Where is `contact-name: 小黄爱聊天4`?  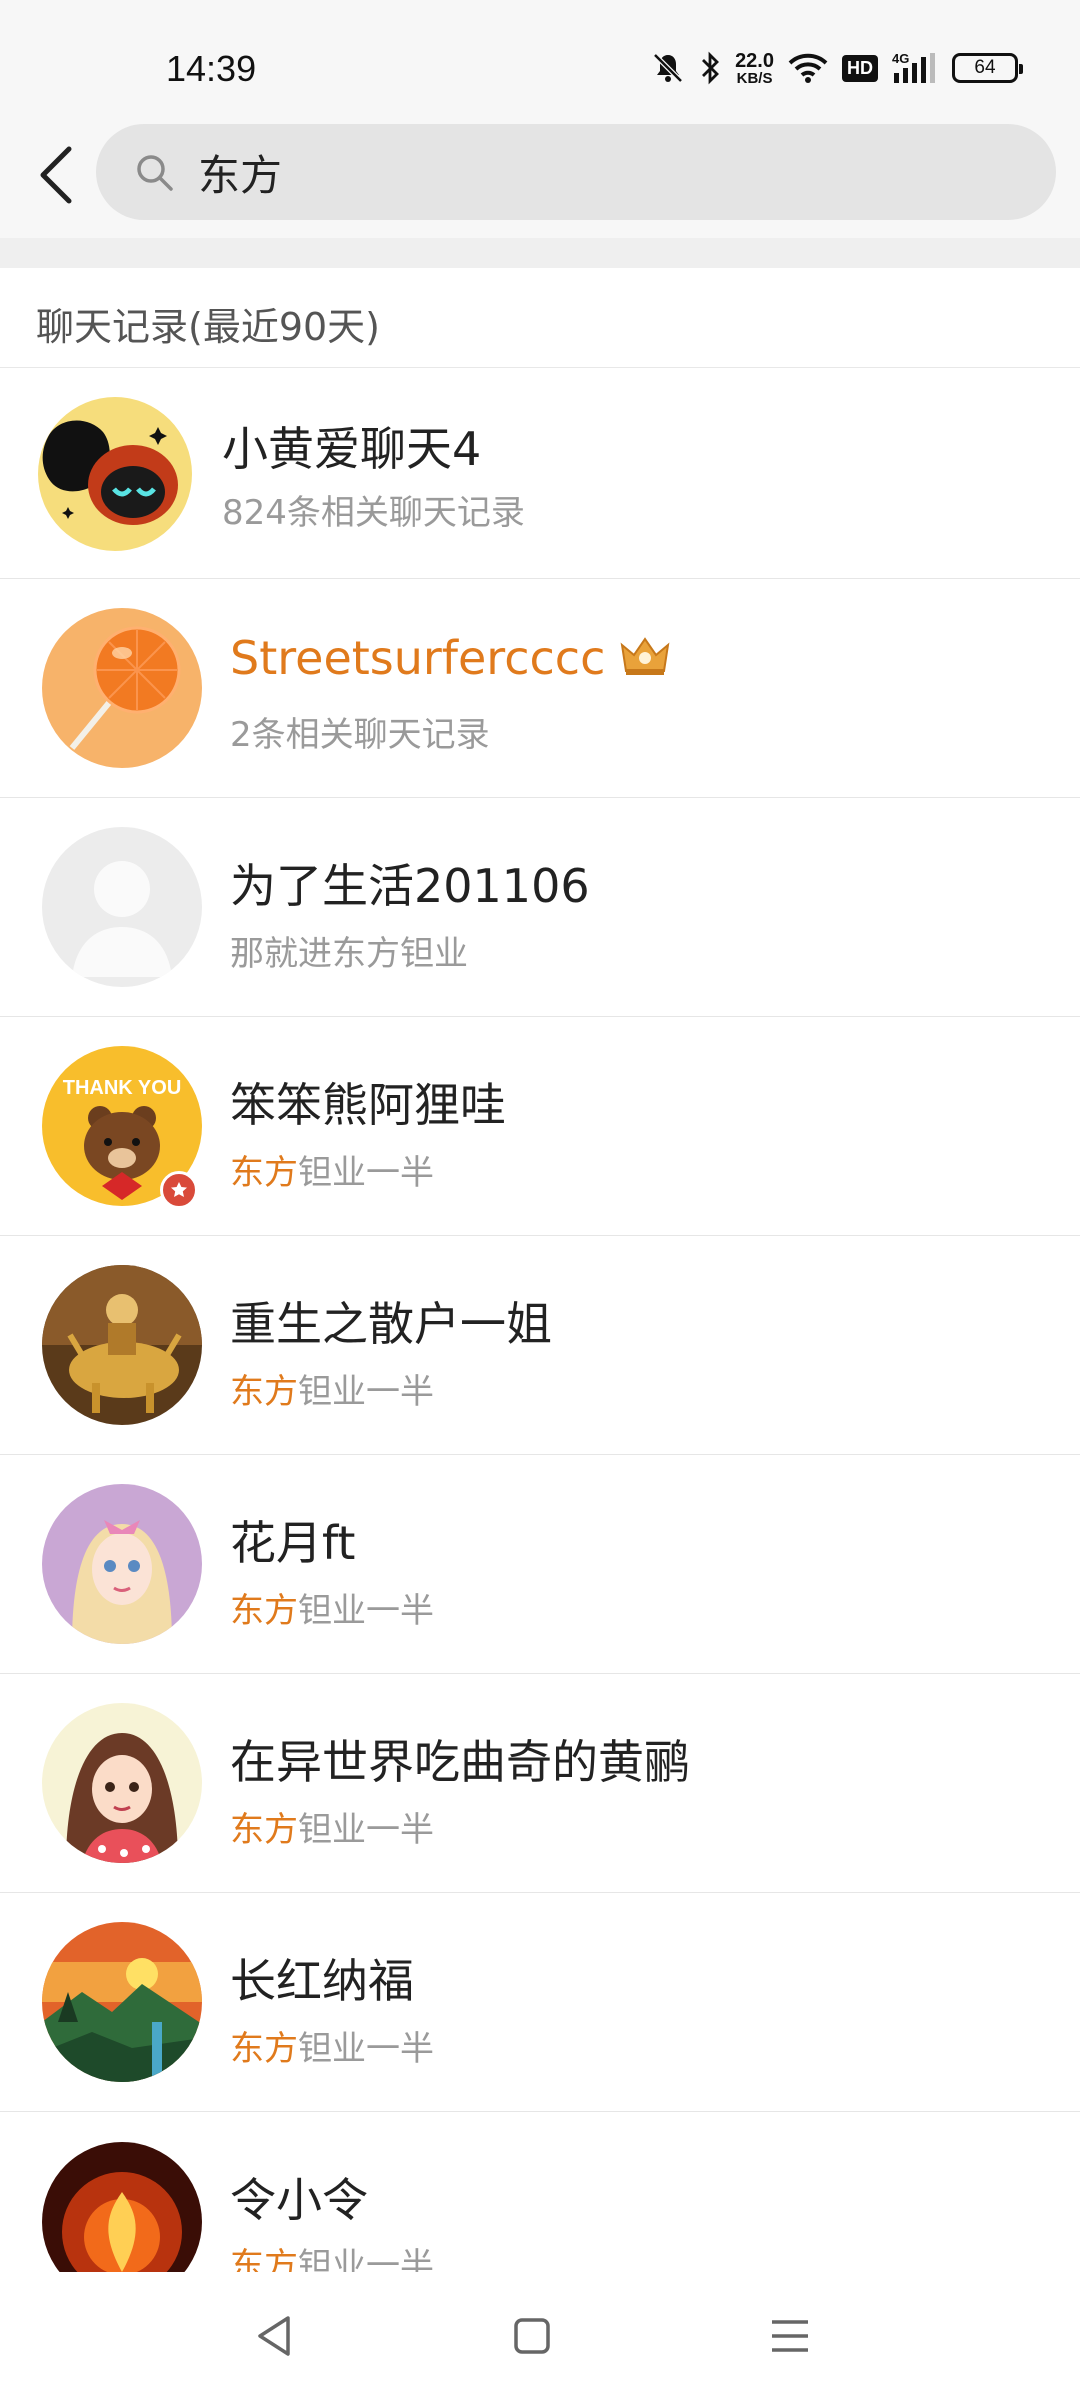 contact-name: 小黄爱聊天4 is located at coordinates (352, 449).